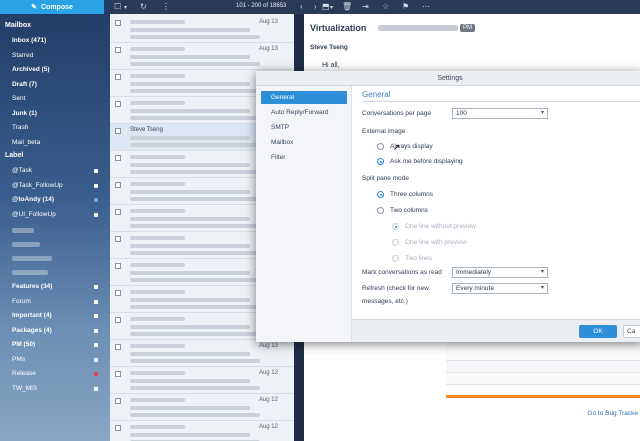  What do you see at coordinates (419, 258) in the screenshot?
I see `two-lines-label: Two lines` at bounding box center [419, 258].